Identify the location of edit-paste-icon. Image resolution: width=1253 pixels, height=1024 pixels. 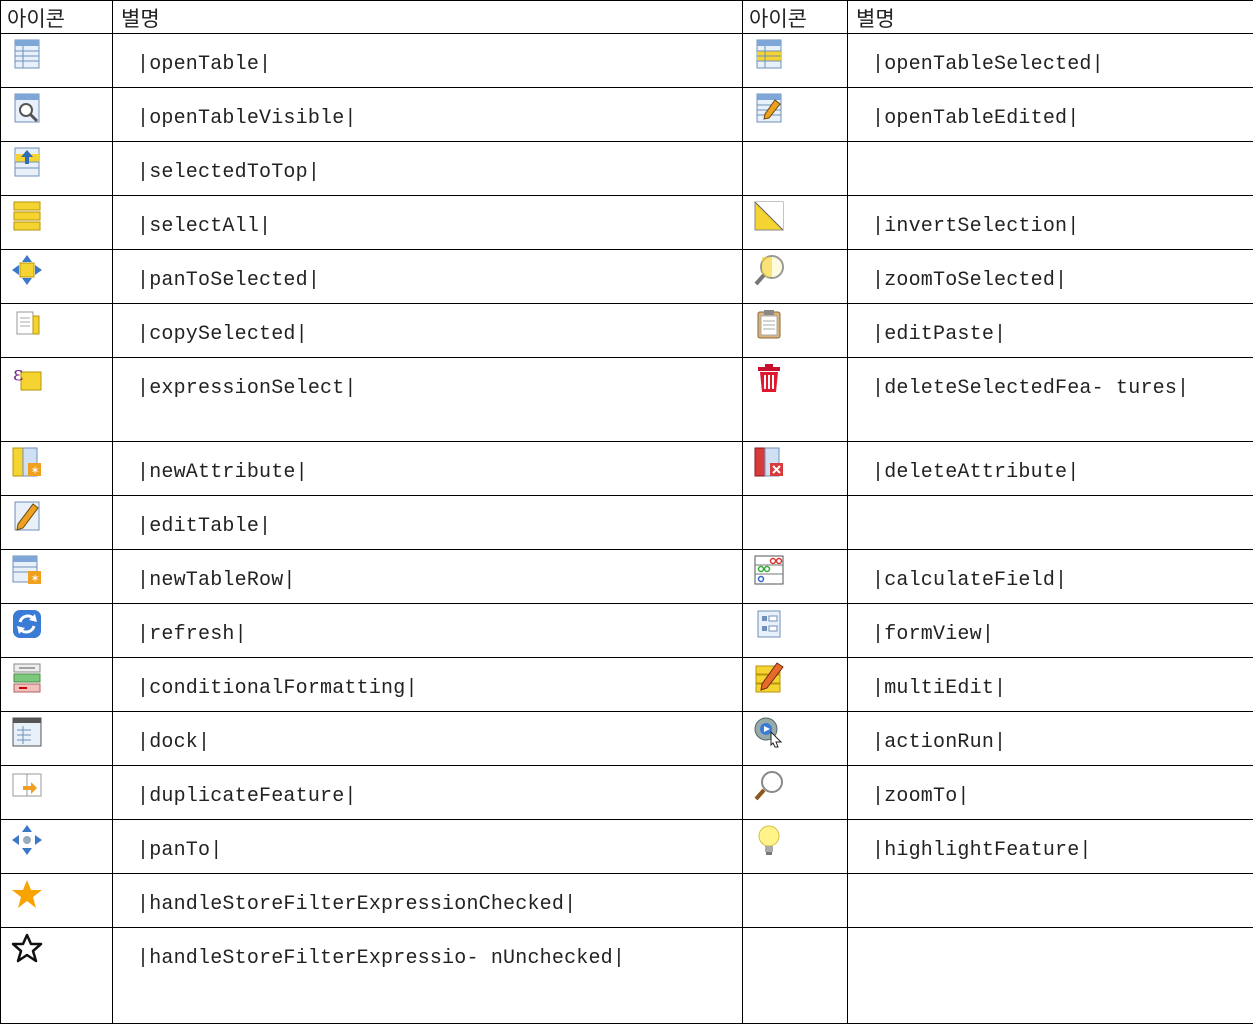
(769, 324).